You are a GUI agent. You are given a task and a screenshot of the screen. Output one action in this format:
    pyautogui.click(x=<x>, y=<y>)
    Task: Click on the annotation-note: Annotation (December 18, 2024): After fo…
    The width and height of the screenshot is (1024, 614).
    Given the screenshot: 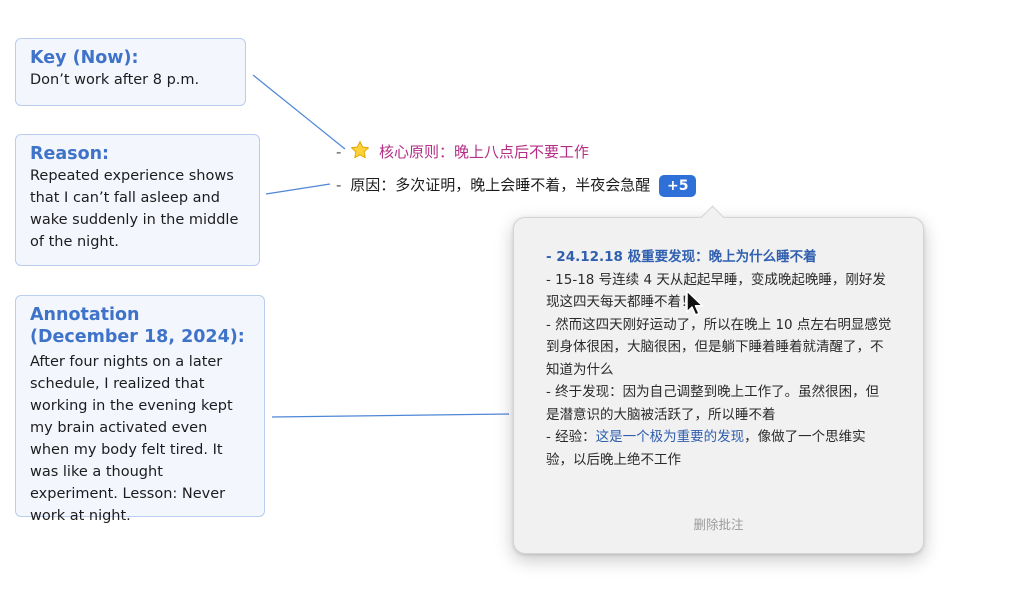 What is the action you would take?
    pyautogui.click(x=140, y=409)
    